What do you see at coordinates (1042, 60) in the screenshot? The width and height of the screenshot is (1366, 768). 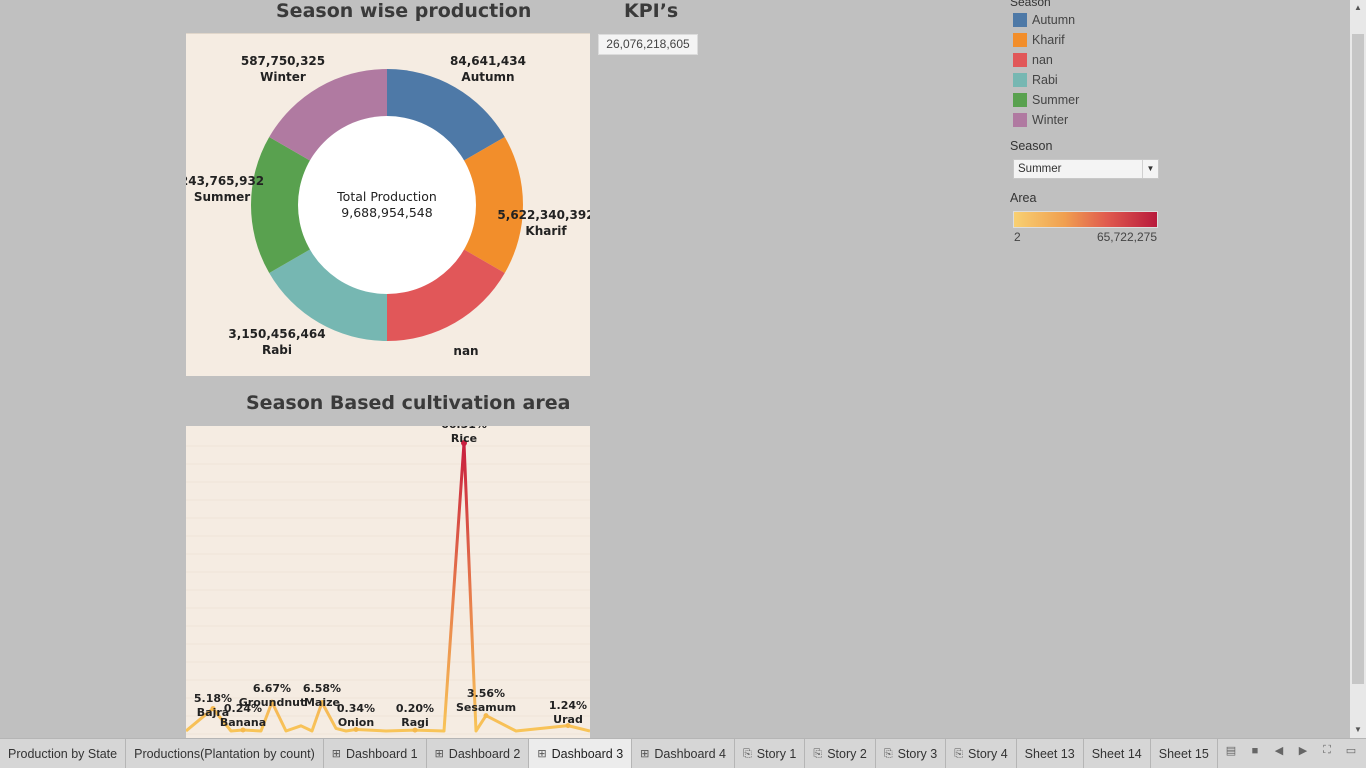 I see `legend-label: nan` at bounding box center [1042, 60].